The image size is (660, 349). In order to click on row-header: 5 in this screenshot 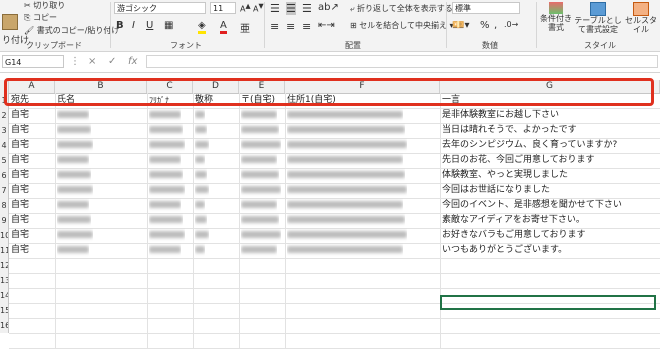, I will do `click(4, 160)`.